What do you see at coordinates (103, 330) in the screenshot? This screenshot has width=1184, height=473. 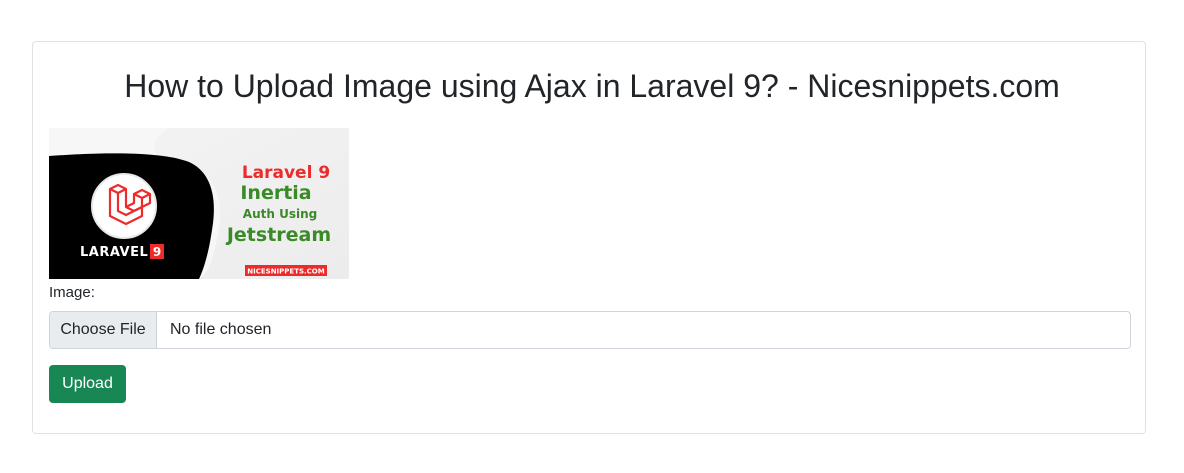 I see `choose-file-button: Choose File` at bounding box center [103, 330].